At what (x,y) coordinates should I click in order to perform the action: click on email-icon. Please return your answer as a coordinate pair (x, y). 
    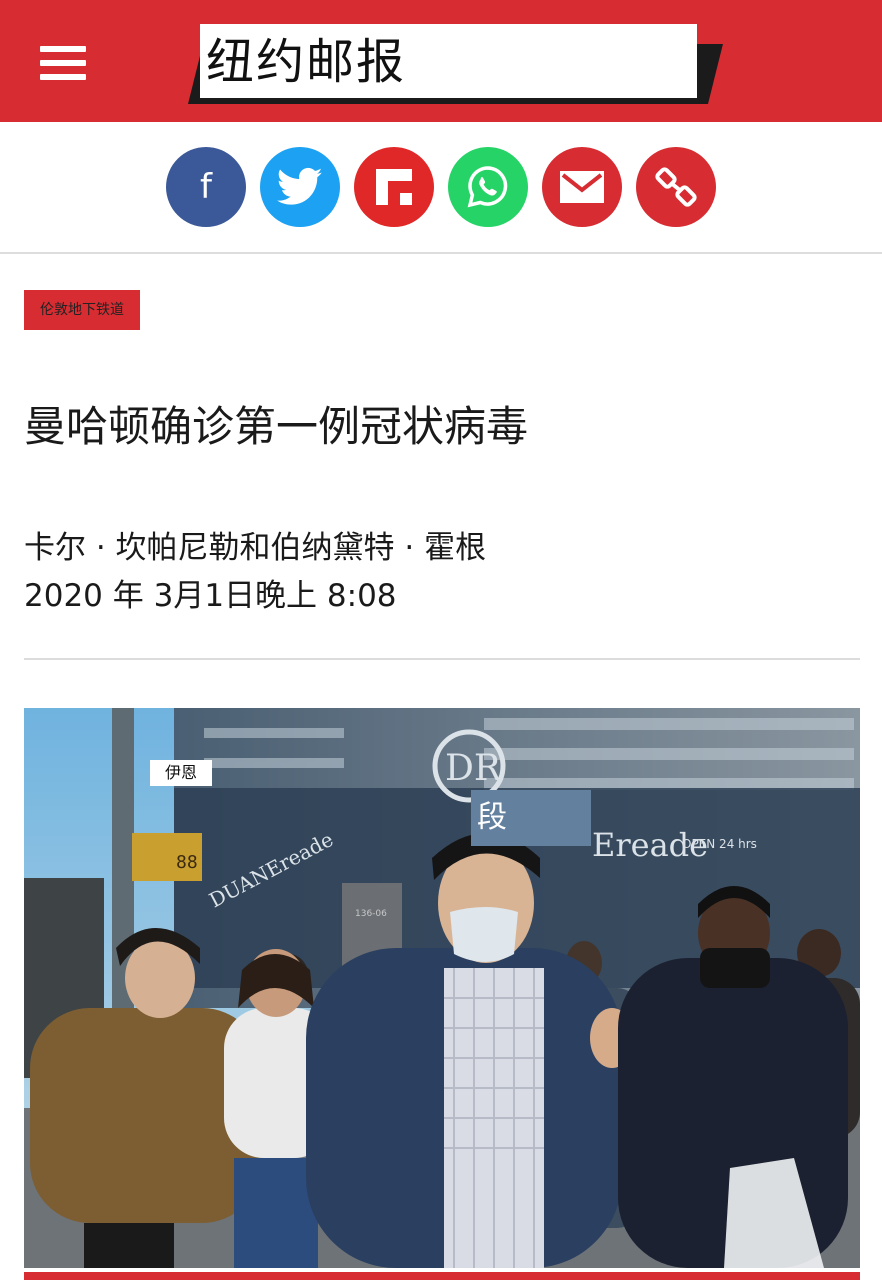
    Looking at the image, I should click on (582, 187).